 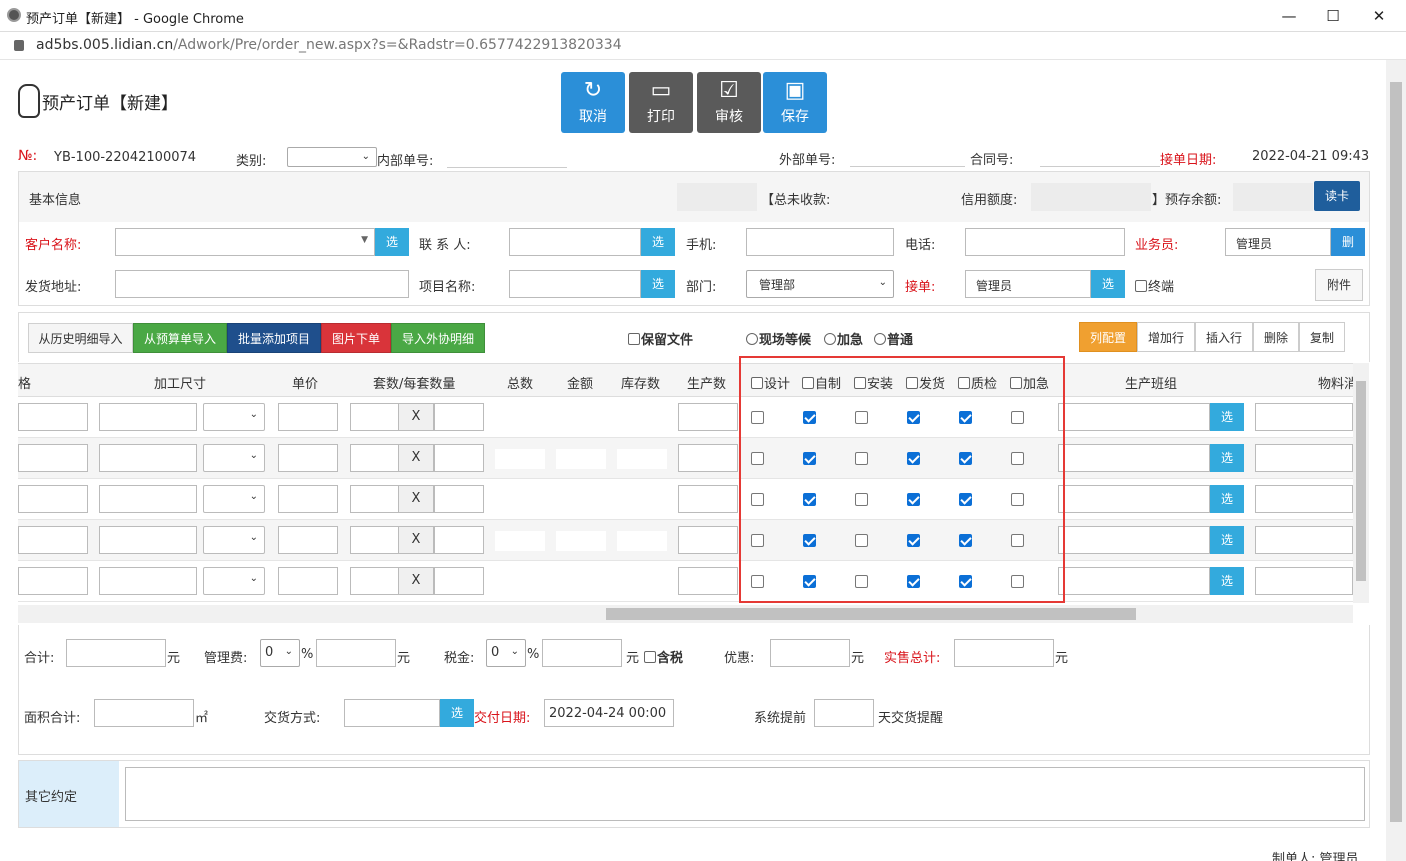 What do you see at coordinates (893, 338) in the screenshot?
I see `normal-radio: 普通` at bounding box center [893, 338].